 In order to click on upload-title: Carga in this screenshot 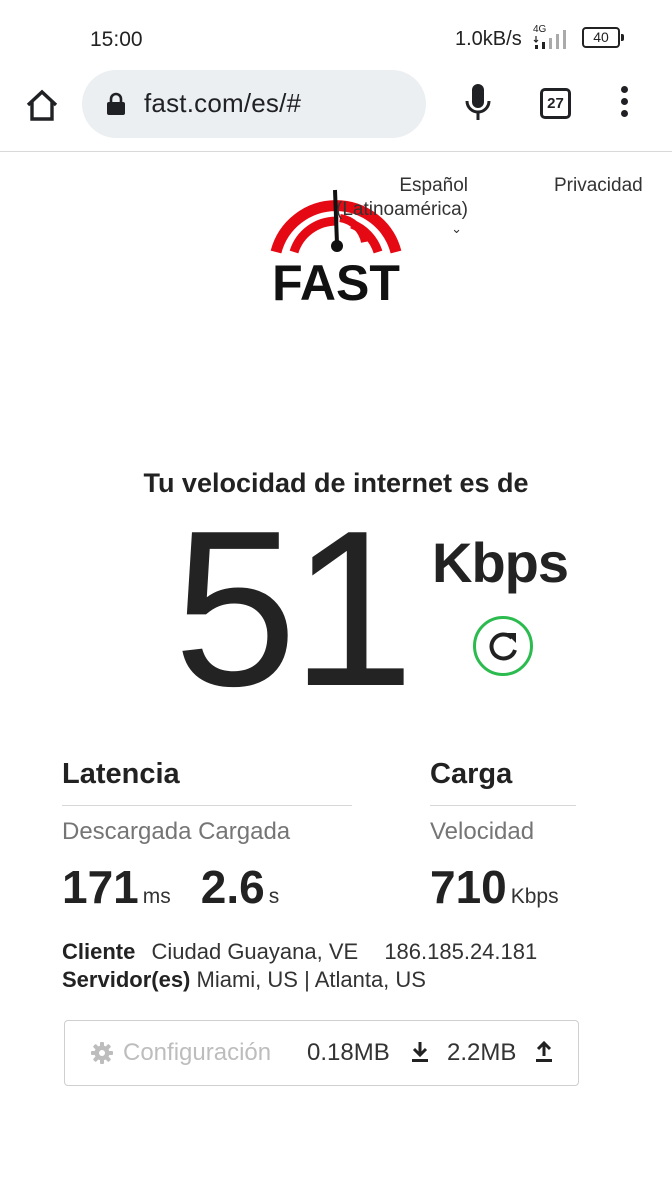, I will do `click(503, 782)`.